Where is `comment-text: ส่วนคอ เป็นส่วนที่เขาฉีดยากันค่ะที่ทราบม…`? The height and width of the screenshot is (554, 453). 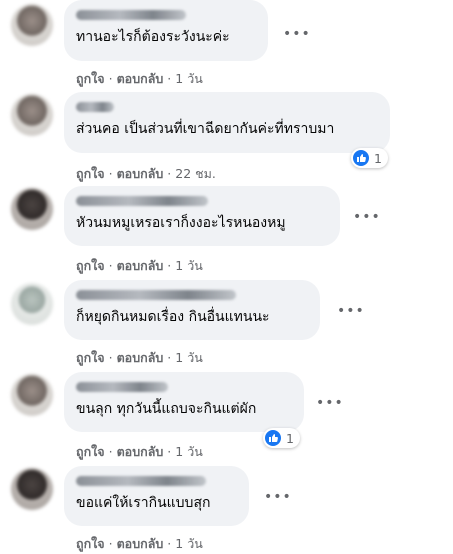 comment-text: ส่วนคอ เป็นส่วนที่เขาฉีดยากันค่ะที่ทราบม… is located at coordinates (205, 129).